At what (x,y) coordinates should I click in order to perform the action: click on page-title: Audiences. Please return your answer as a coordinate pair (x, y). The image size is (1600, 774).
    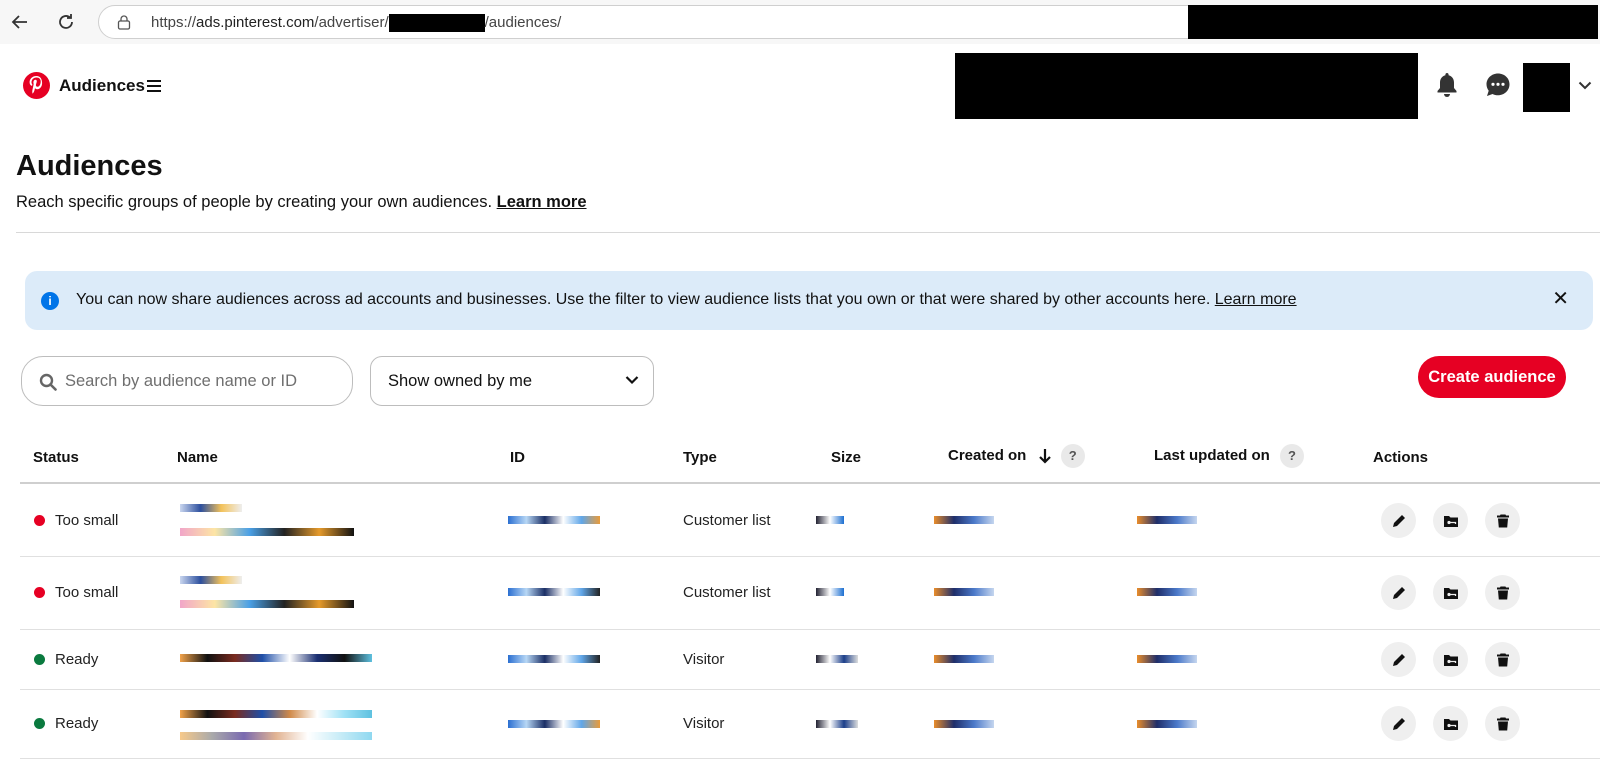
    Looking at the image, I should click on (89, 166).